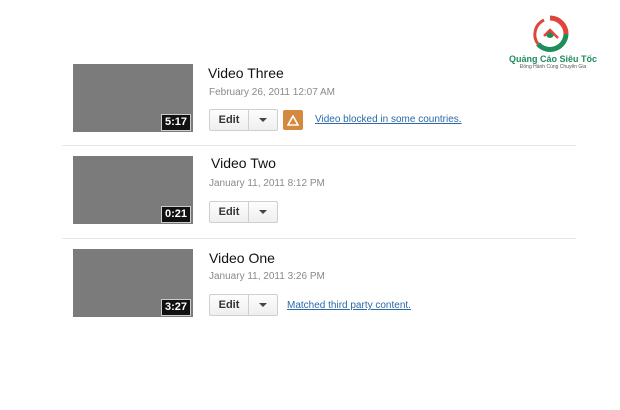  I want to click on logo-mark-icon, so click(551, 33).